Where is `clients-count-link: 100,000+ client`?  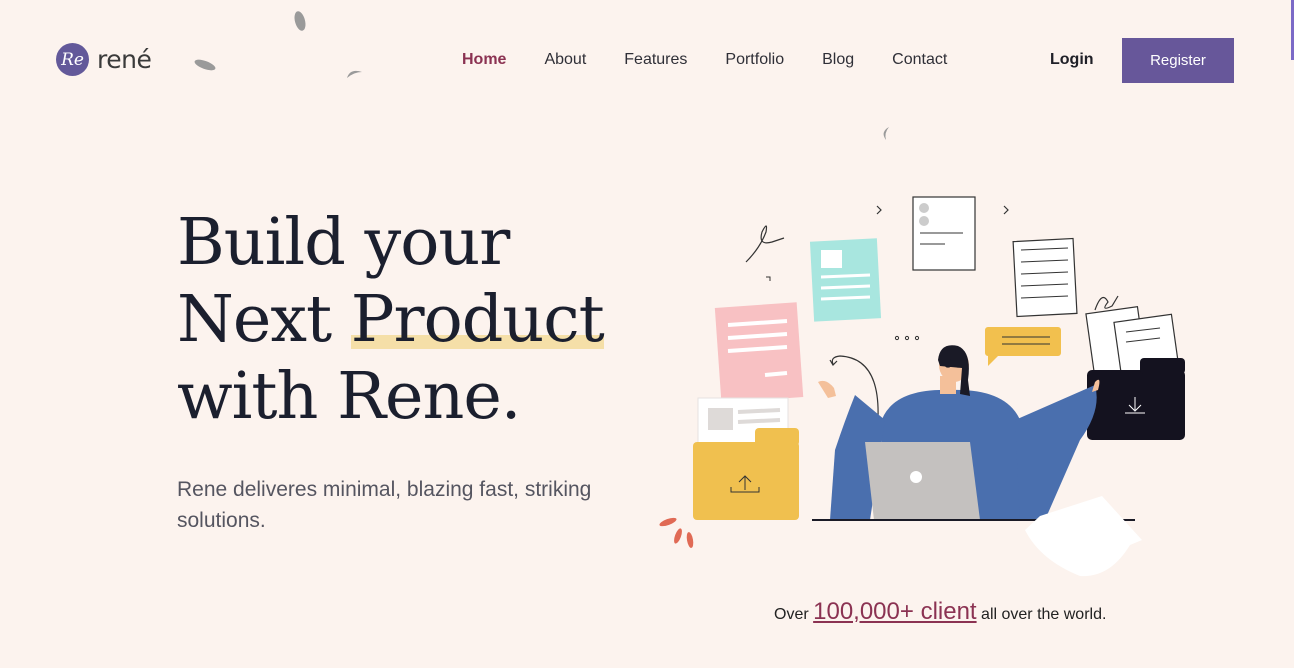 clients-count-link: 100,000+ client is located at coordinates (894, 611).